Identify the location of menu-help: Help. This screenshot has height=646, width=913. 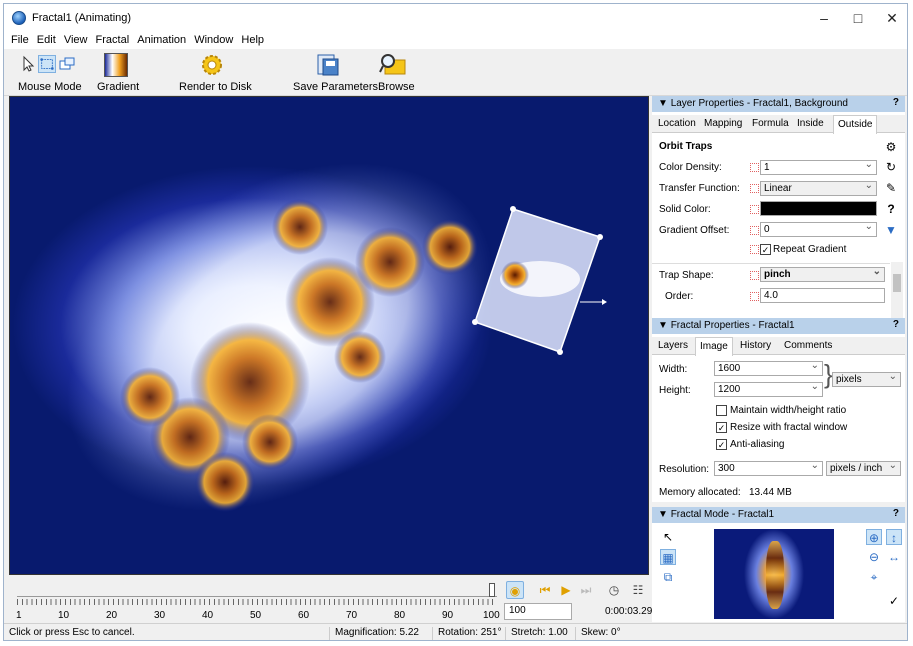
(252, 39).